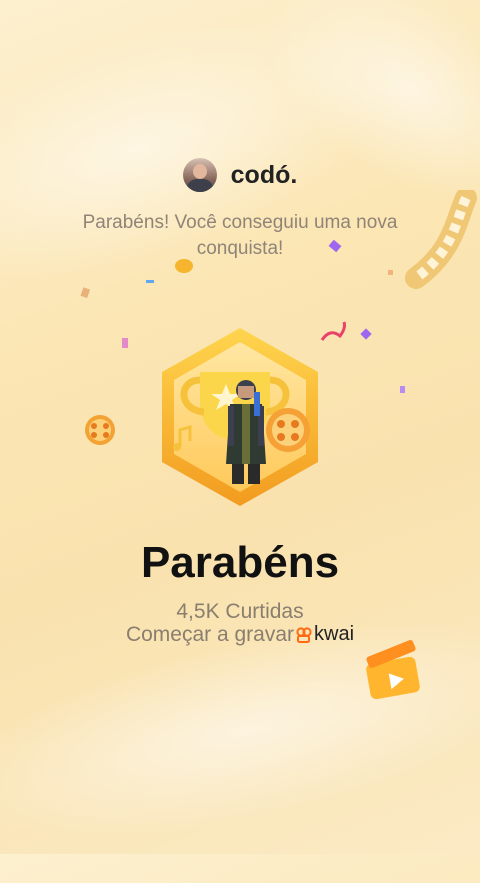 The width and height of the screenshot is (480, 883). I want to click on trophy-badge-icon, so click(240, 417).